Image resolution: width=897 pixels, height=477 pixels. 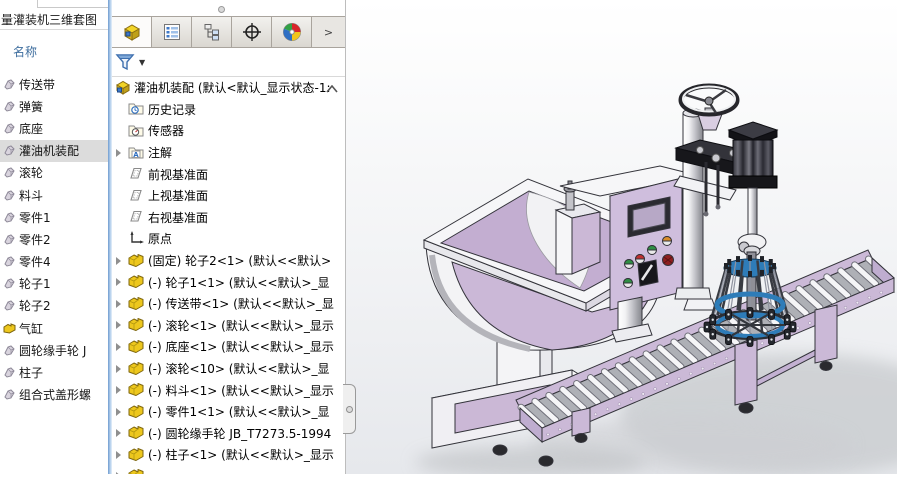 What do you see at coordinates (228, 174) in the screenshot?
I see `tree-item: 前视基准面` at bounding box center [228, 174].